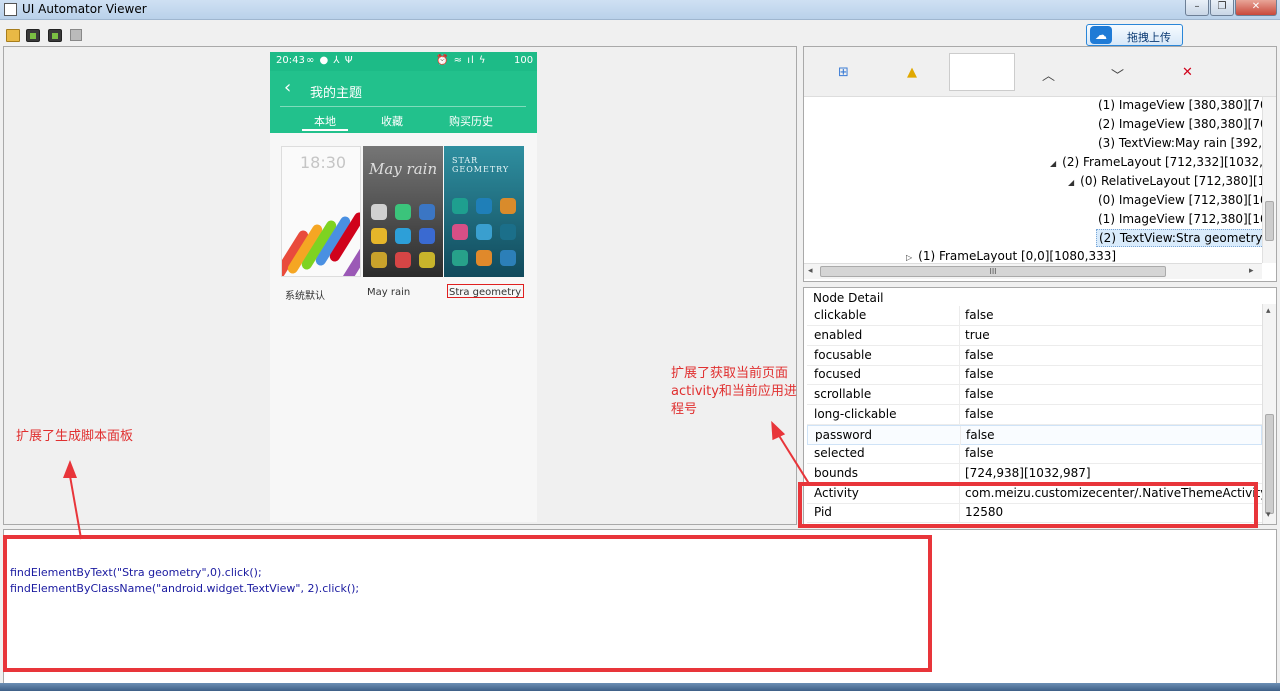 Image resolution: width=1280 pixels, height=691 pixels. Describe the element at coordinates (484, 211) in the screenshot. I see `theme-card-stra-geometry: STAR GEOMETRY` at that location.